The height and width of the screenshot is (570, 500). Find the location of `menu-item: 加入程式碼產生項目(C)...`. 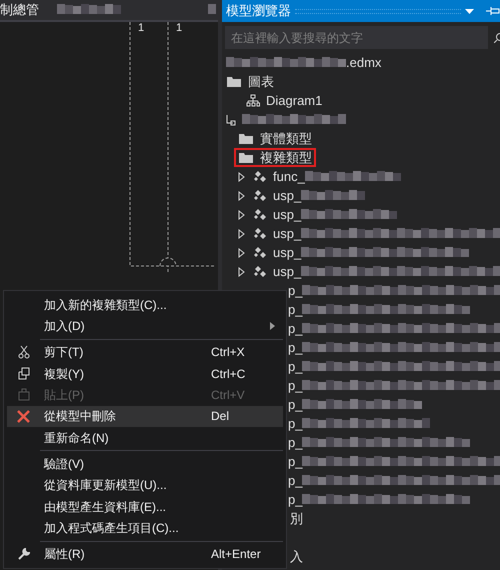

menu-item: 加入程式碼產生項目(C)... is located at coordinates (145, 528).